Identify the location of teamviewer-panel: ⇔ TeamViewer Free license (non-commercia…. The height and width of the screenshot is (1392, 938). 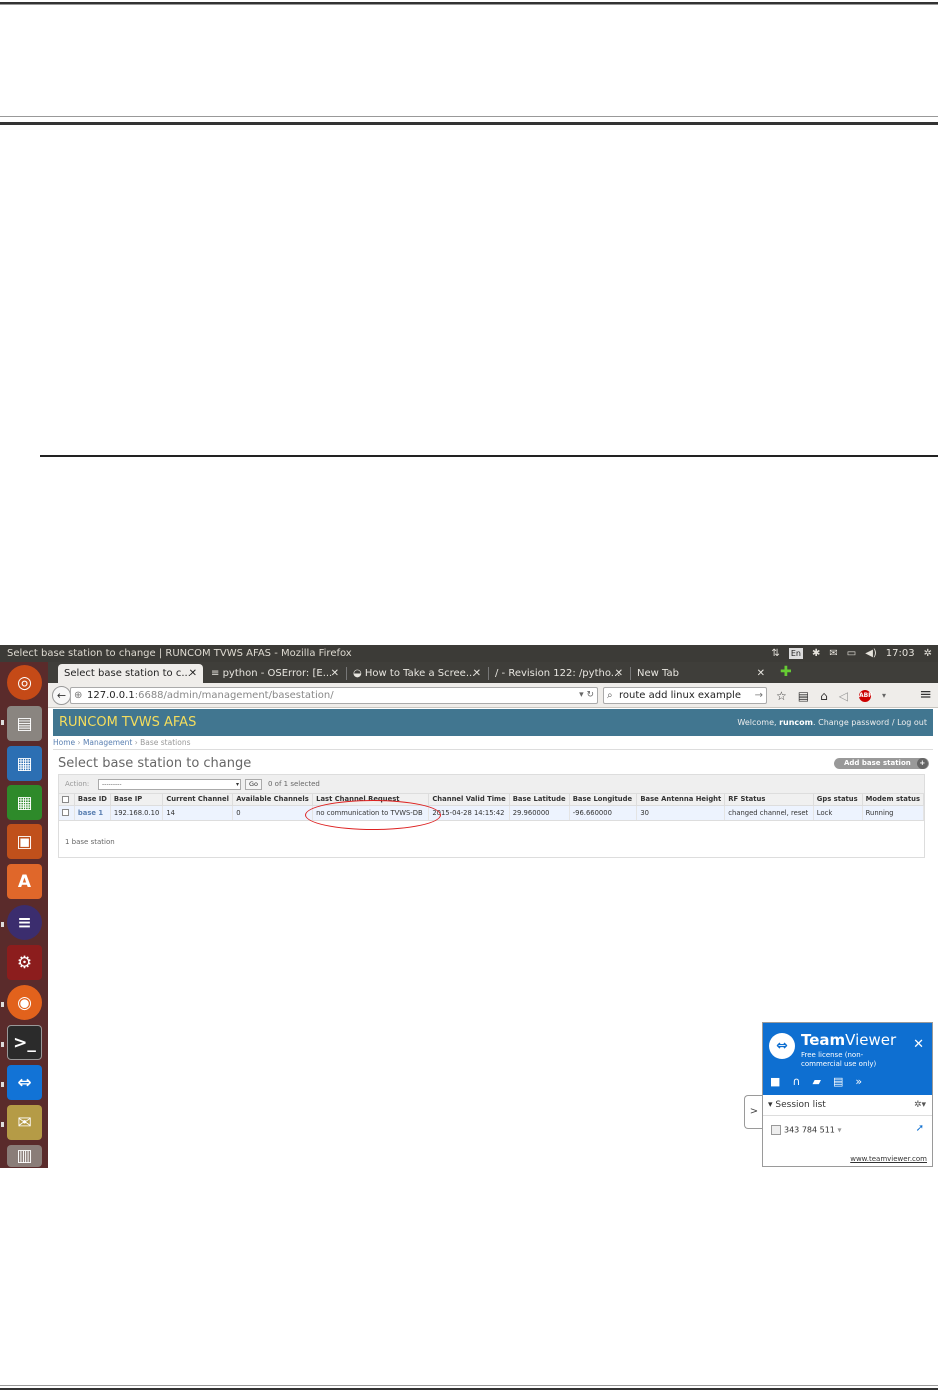
(847, 1094).